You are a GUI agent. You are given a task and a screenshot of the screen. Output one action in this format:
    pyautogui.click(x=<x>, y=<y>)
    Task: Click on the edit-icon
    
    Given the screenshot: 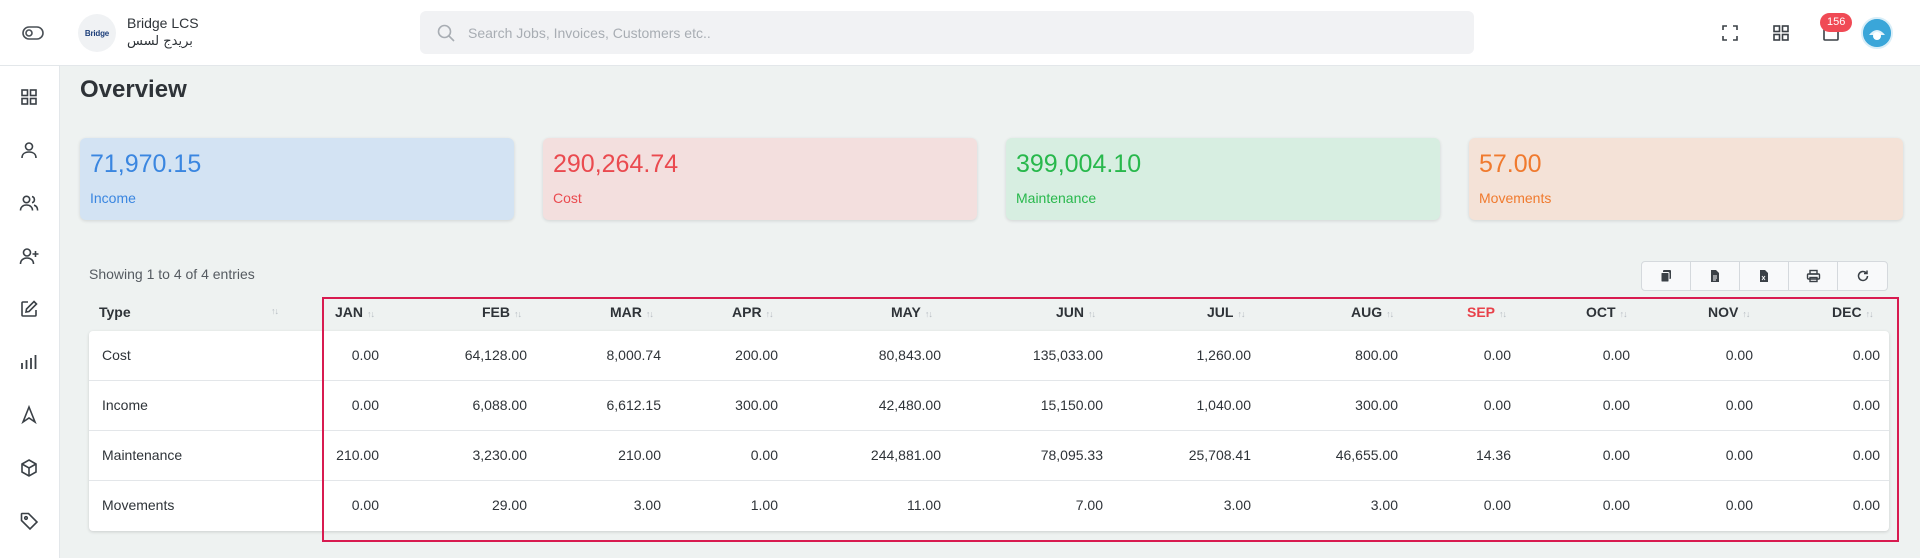 What is the action you would take?
    pyautogui.click(x=29, y=308)
    